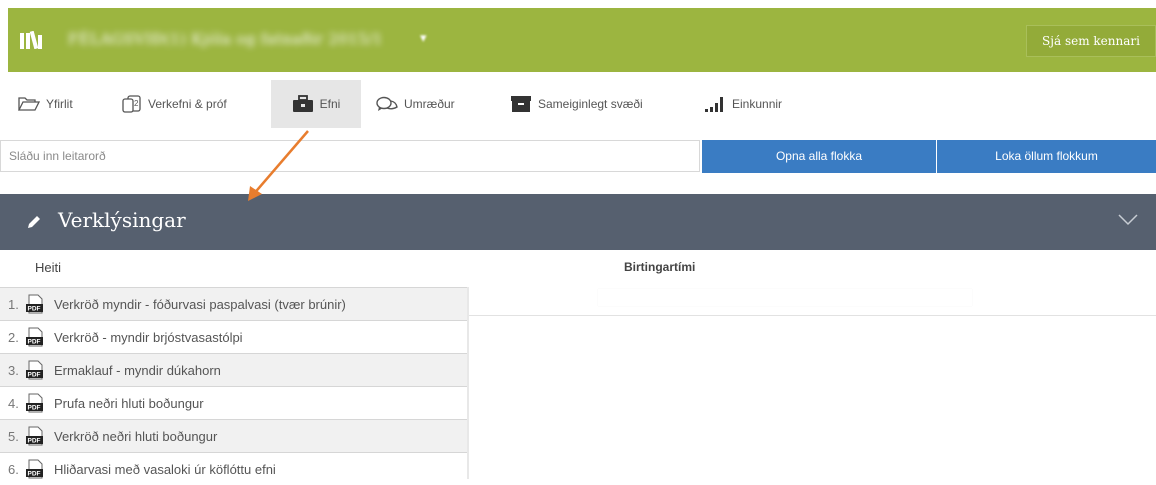 The width and height of the screenshot is (1156, 485). What do you see at coordinates (29, 104) in the screenshot?
I see `folder-open-icon` at bounding box center [29, 104].